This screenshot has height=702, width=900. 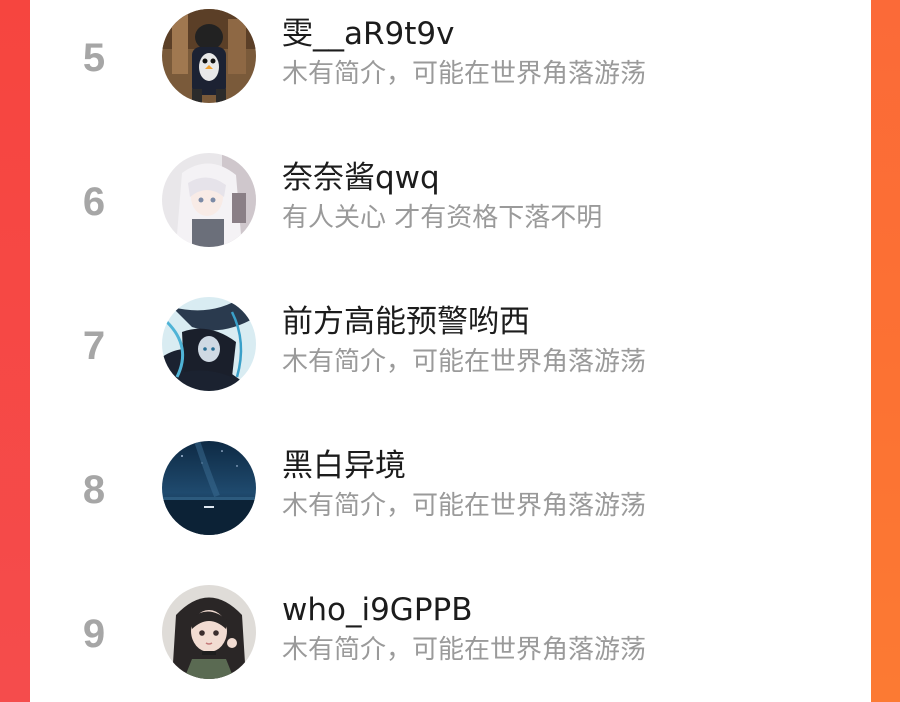 What do you see at coordinates (94, 58) in the screenshot?
I see `rank-number: 5` at bounding box center [94, 58].